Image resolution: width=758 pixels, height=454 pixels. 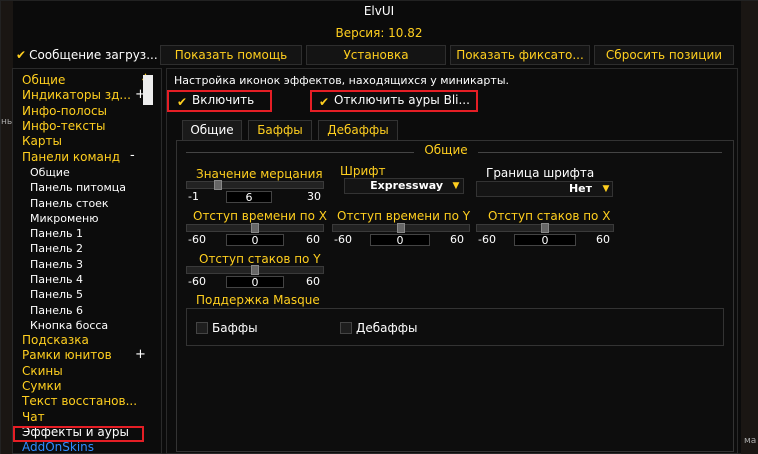 I want to click on sidebar-item-general: Общие, so click(x=43, y=80).